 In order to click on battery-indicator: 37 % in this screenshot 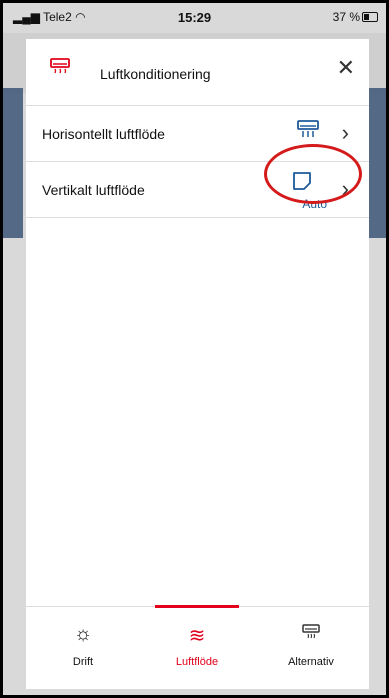, I will do `click(355, 17)`.